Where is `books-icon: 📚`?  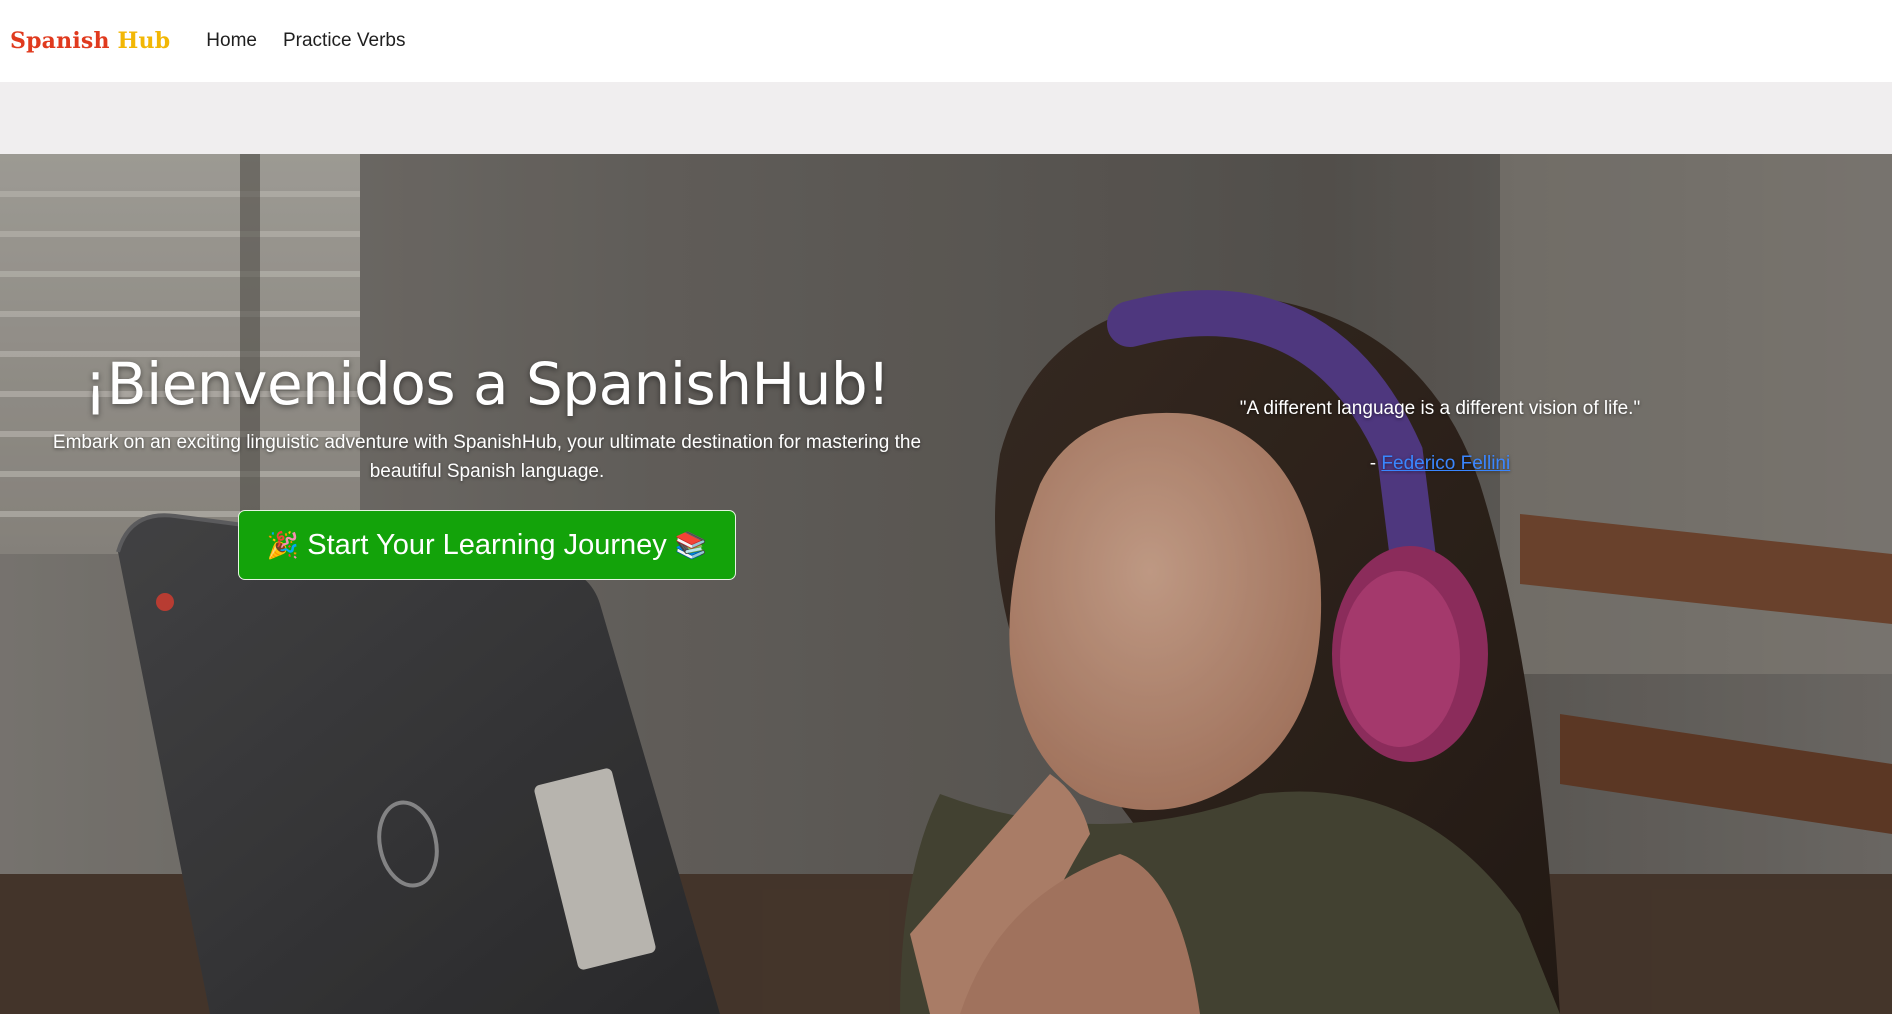 books-icon: 📚 is located at coordinates (691, 544).